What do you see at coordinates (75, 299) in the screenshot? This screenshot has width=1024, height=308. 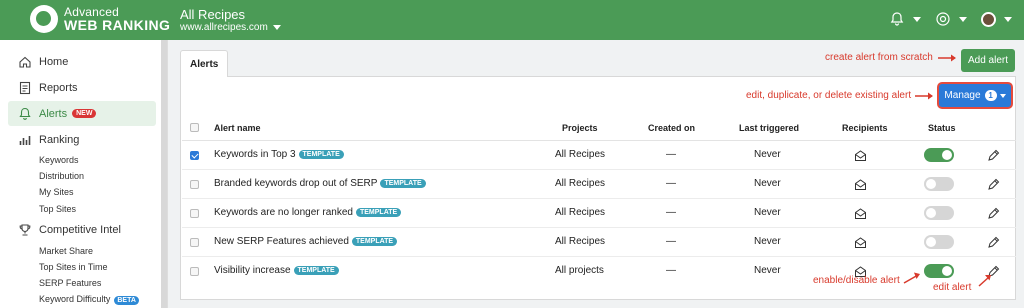 I see `sidebar-subitem-label: Keyword Difficulty` at bounding box center [75, 299].